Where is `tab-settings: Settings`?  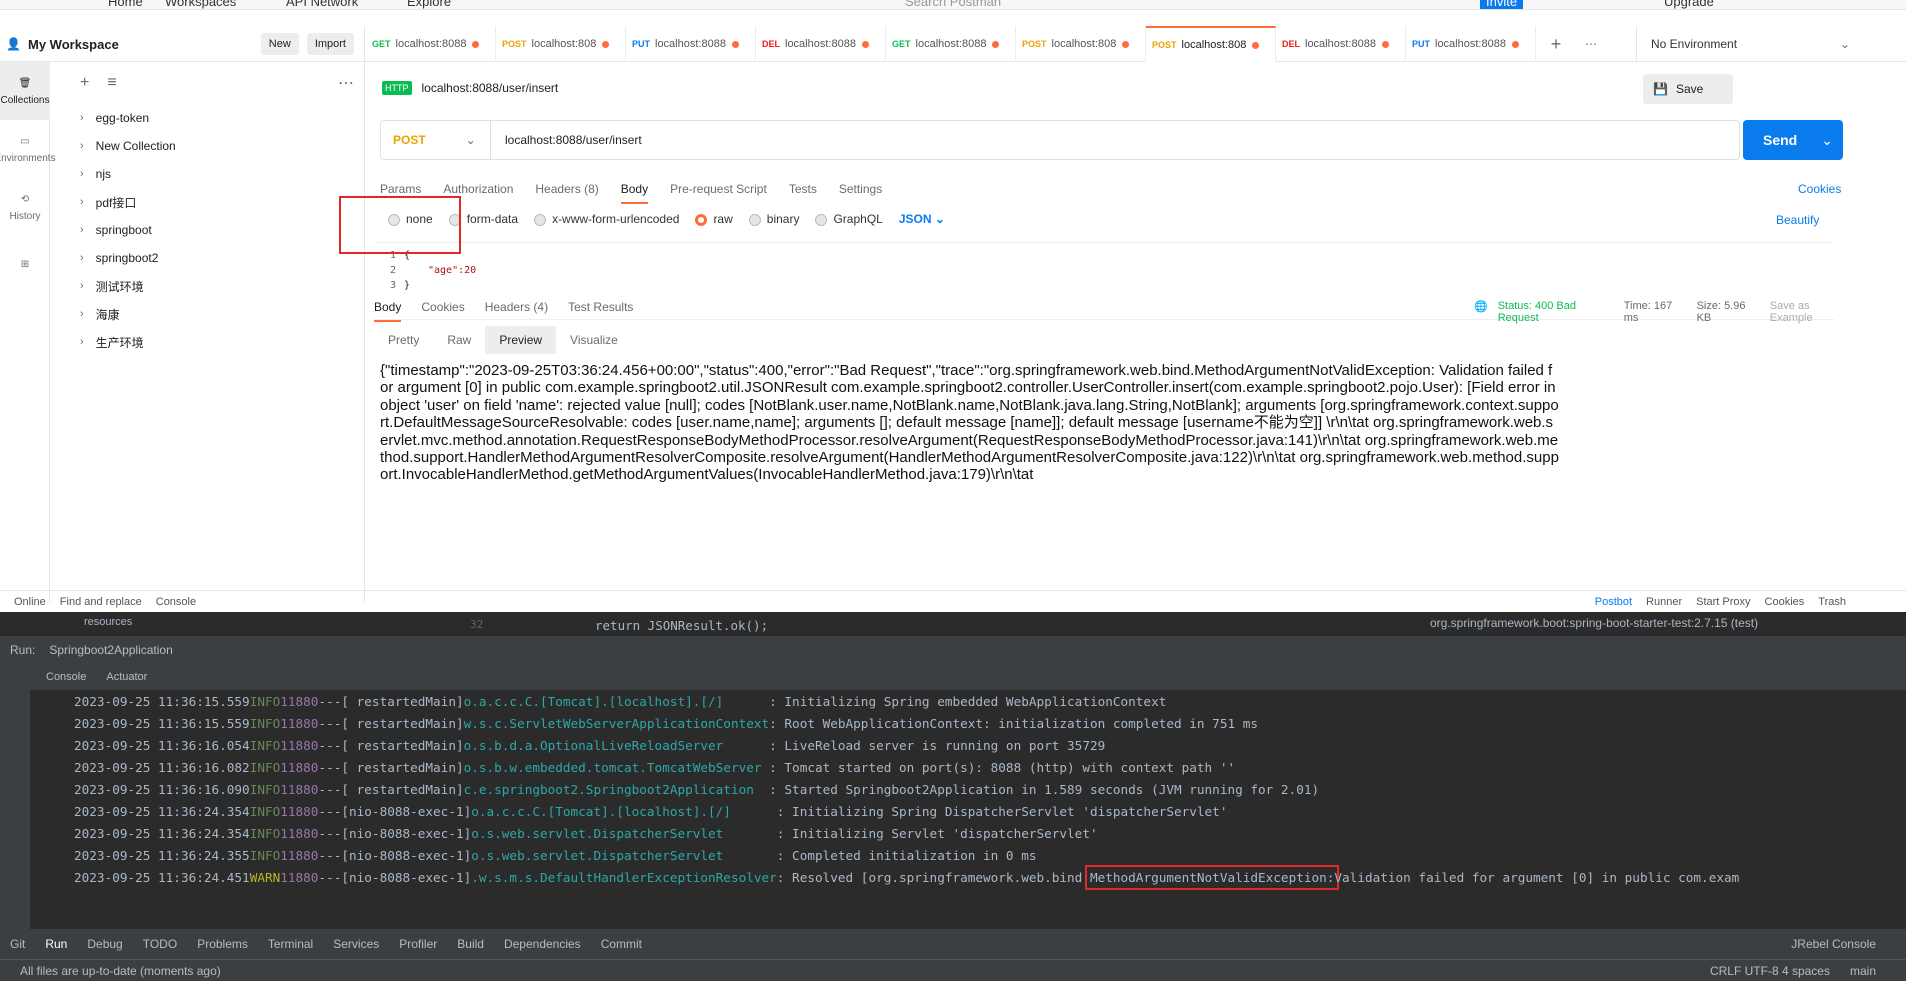 tab-settings: Settings is located at coordinates (860, 193).